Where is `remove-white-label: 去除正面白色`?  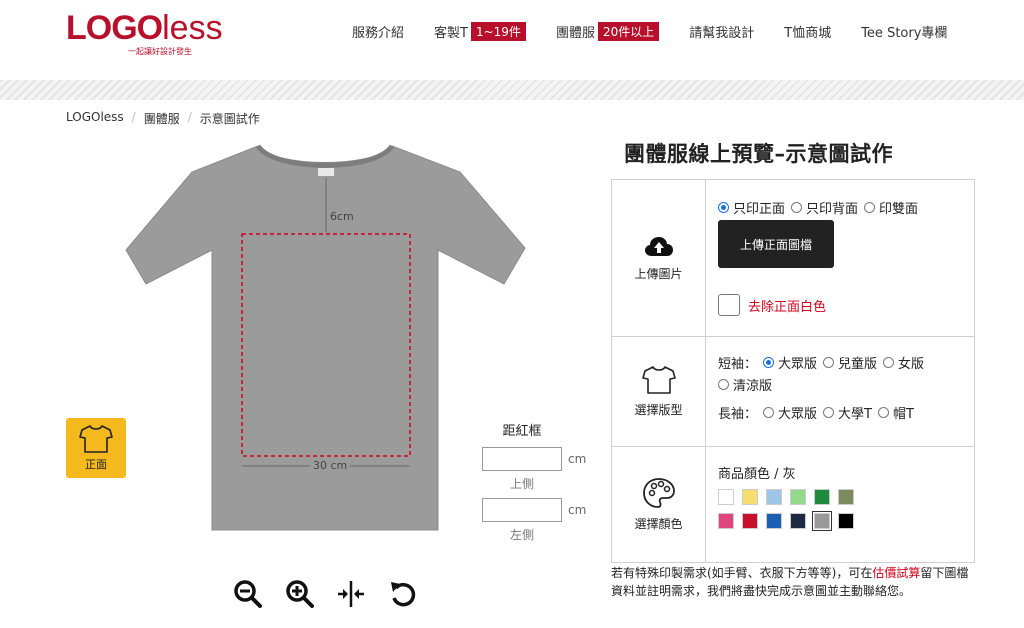
remove-white-label: 去除正面白色 is located at coordinates (787, 305).